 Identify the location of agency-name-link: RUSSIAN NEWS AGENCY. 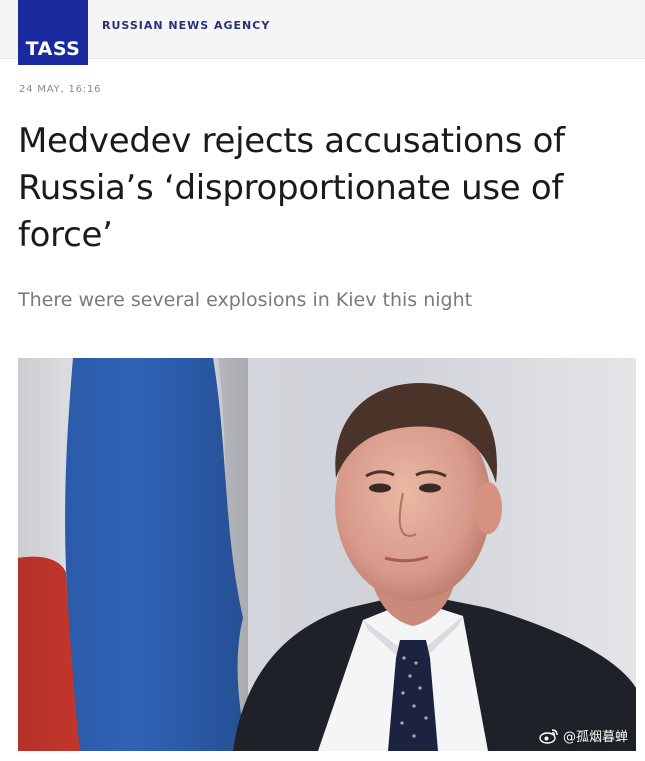
(186, 25).